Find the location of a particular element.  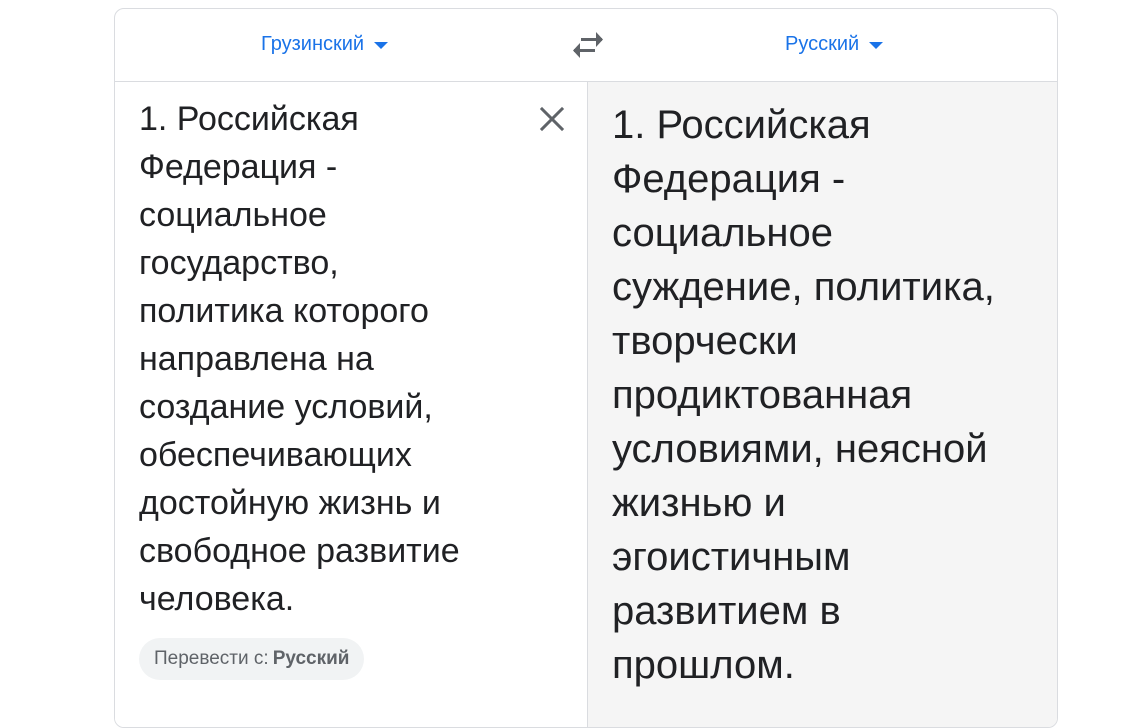

close-icon is located at coordinates (552, 119).